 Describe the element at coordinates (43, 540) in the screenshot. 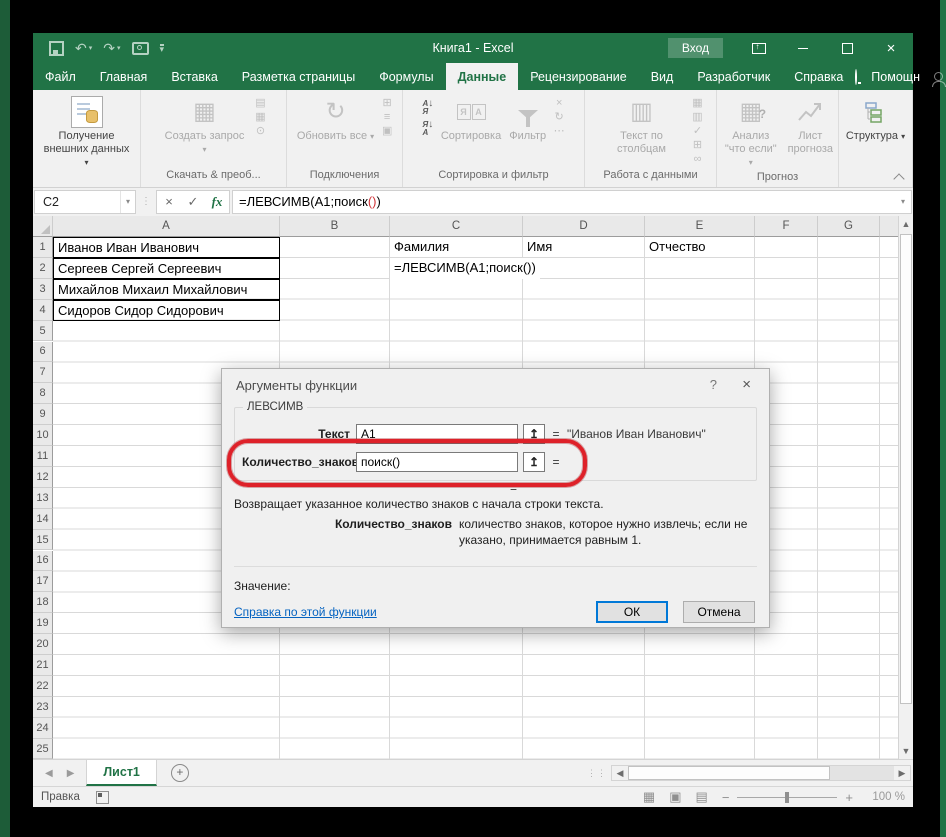

I see `row-header-15: 15` at that location.